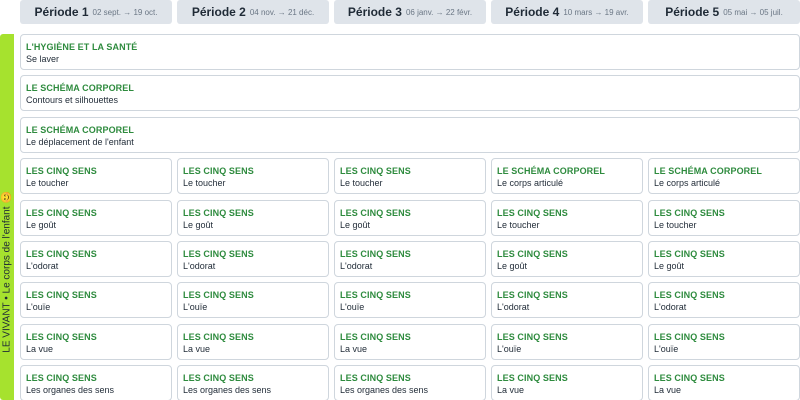 This screenshot has height=400, width=800. Describe the element at coordinates (753, 12) in the screenshot. I see `period-dates: 05 mai → 05 juil.` at that location.